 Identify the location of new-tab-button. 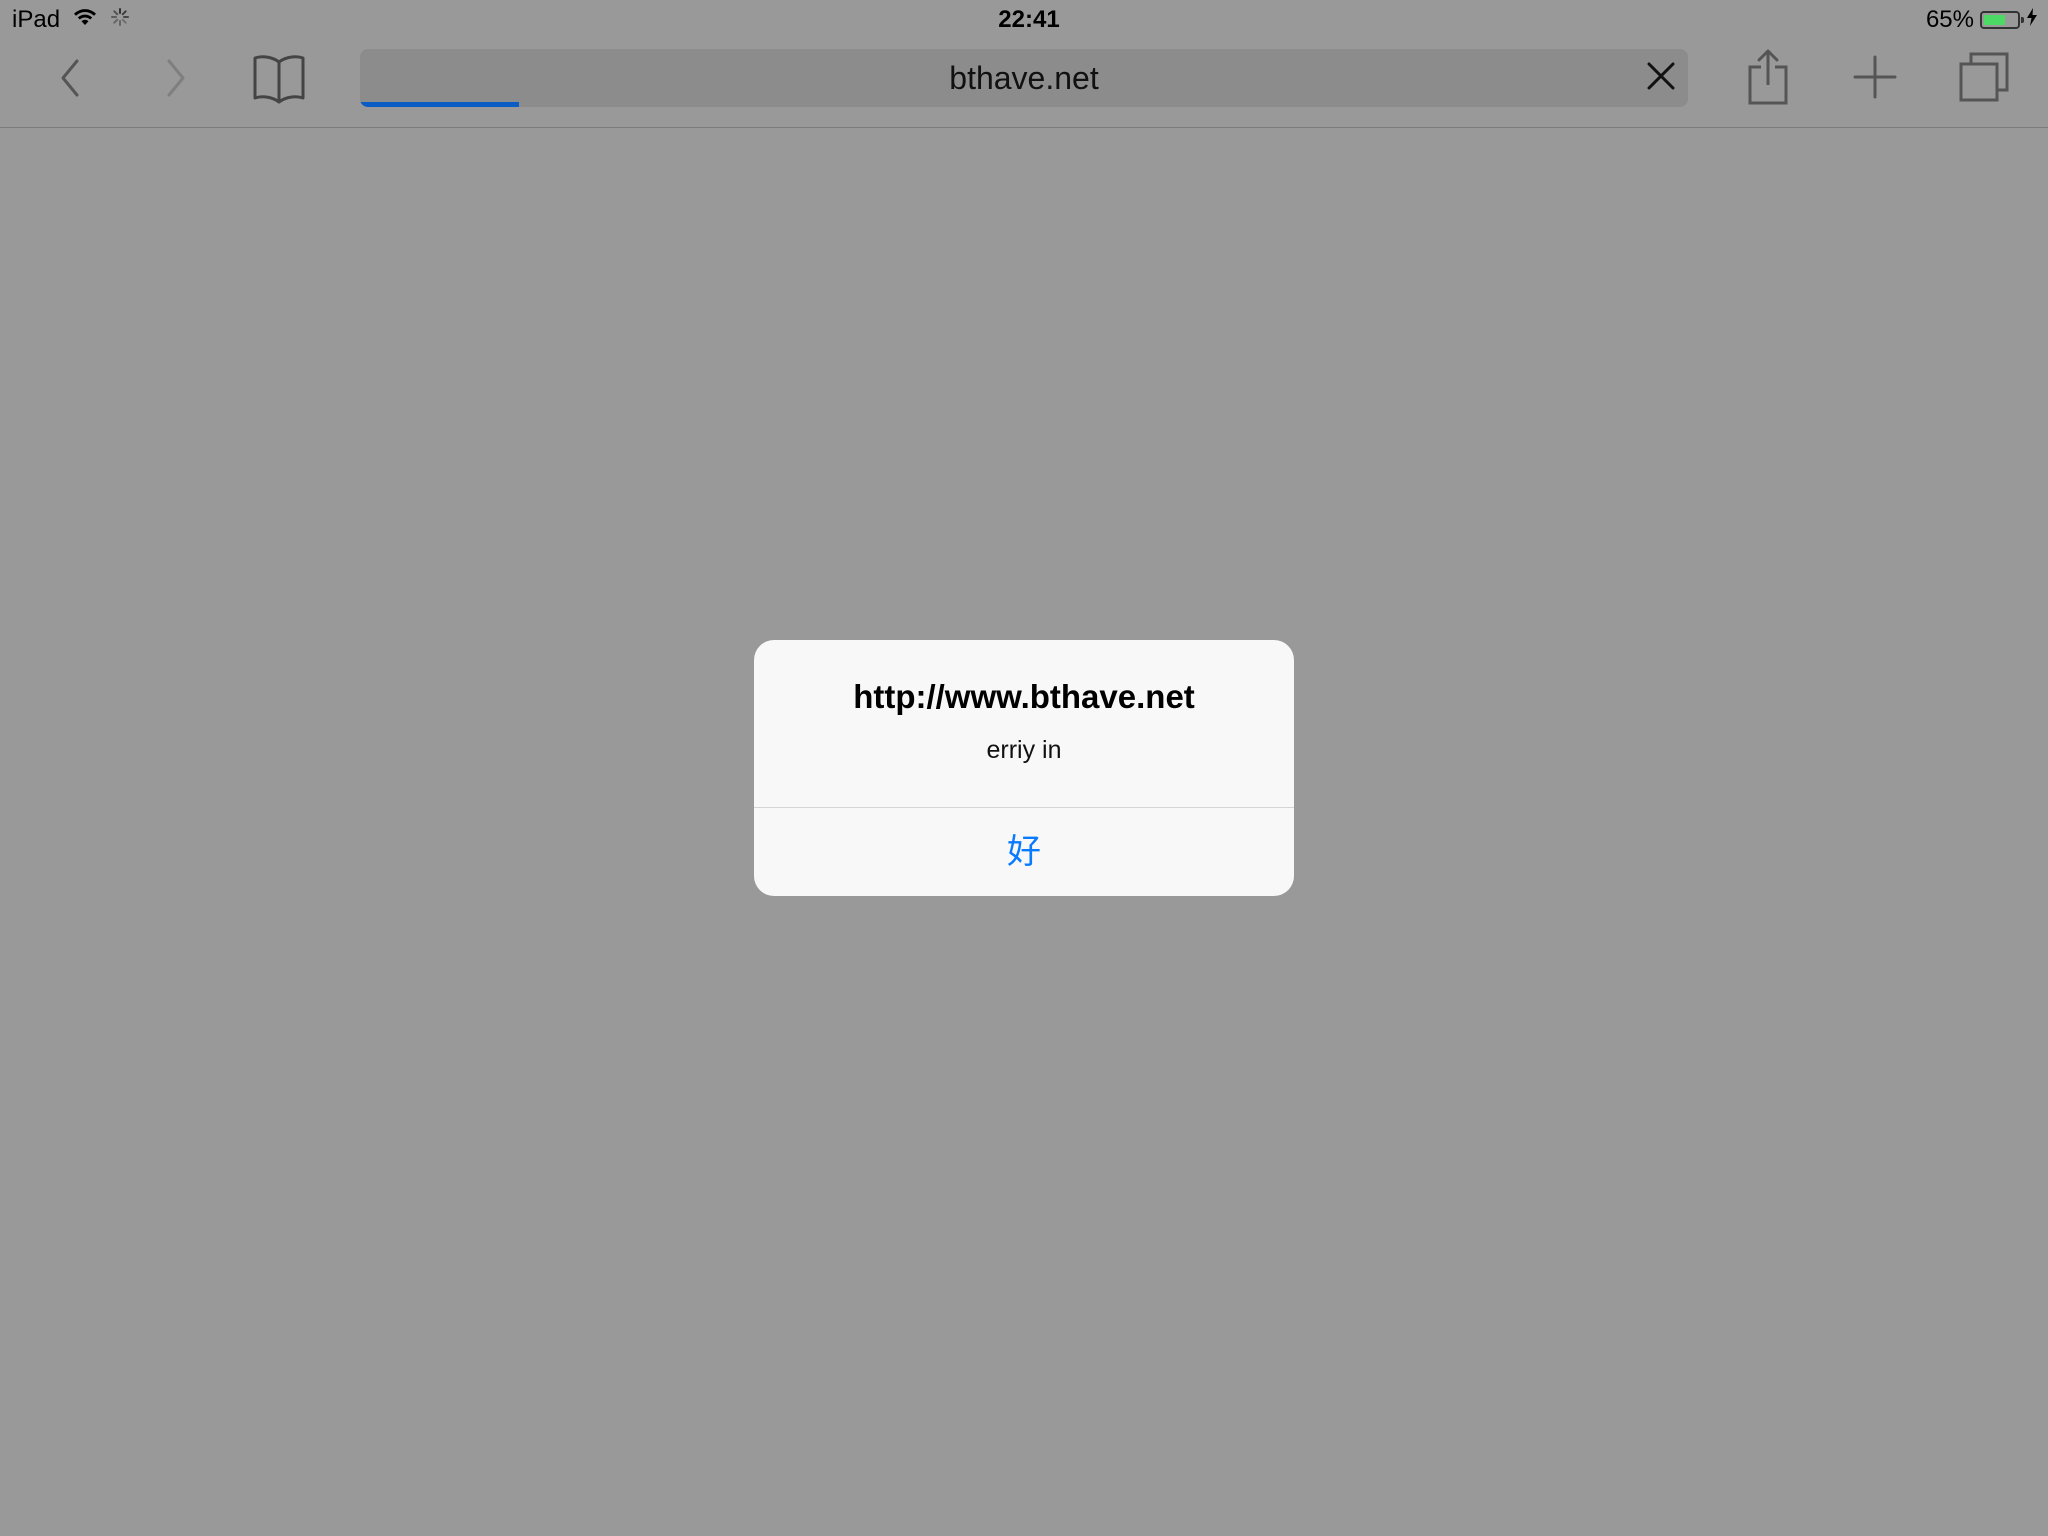
(1875, 79).